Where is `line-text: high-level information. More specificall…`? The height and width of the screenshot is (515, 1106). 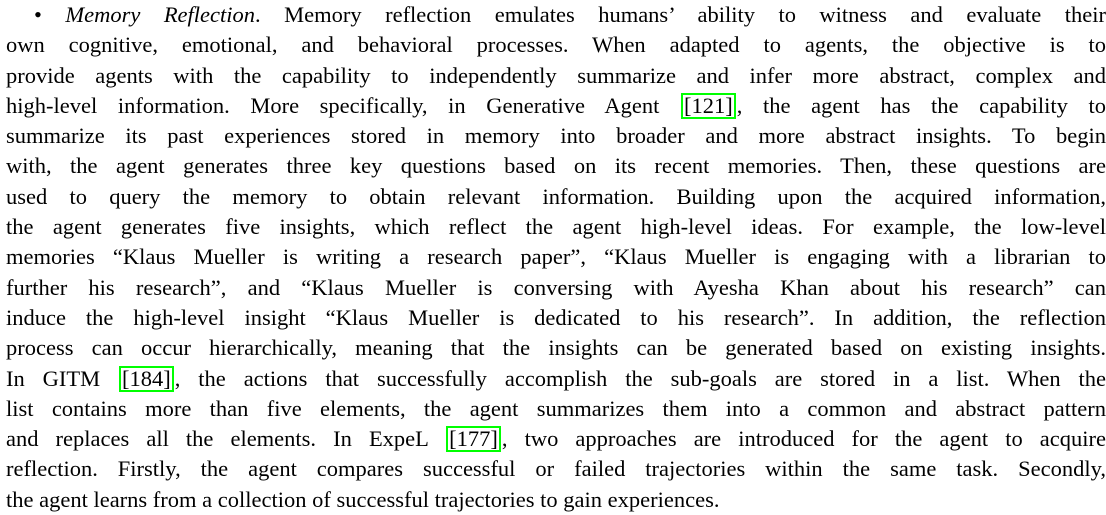 line-text: high-level information. More specificall… is located at coordinates (343, 105).